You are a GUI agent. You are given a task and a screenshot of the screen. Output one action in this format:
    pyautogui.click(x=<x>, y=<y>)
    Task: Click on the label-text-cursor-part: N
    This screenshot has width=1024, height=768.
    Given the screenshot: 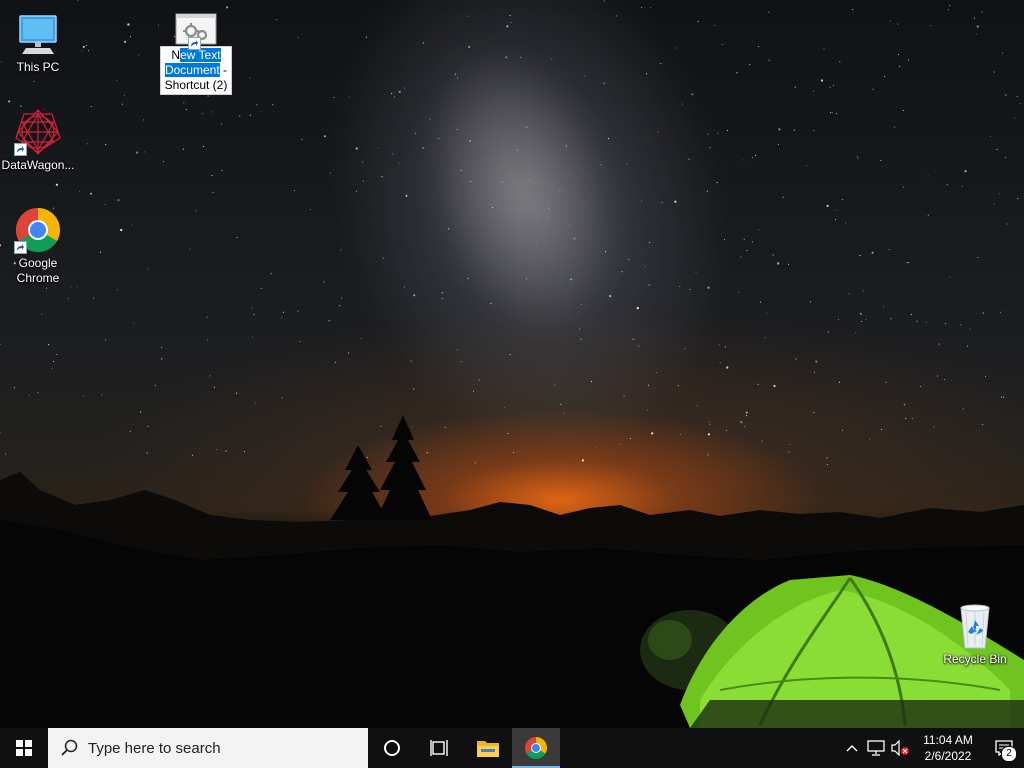 What is the action you would take?
    pyautogui.click(x=176, y=55)
    